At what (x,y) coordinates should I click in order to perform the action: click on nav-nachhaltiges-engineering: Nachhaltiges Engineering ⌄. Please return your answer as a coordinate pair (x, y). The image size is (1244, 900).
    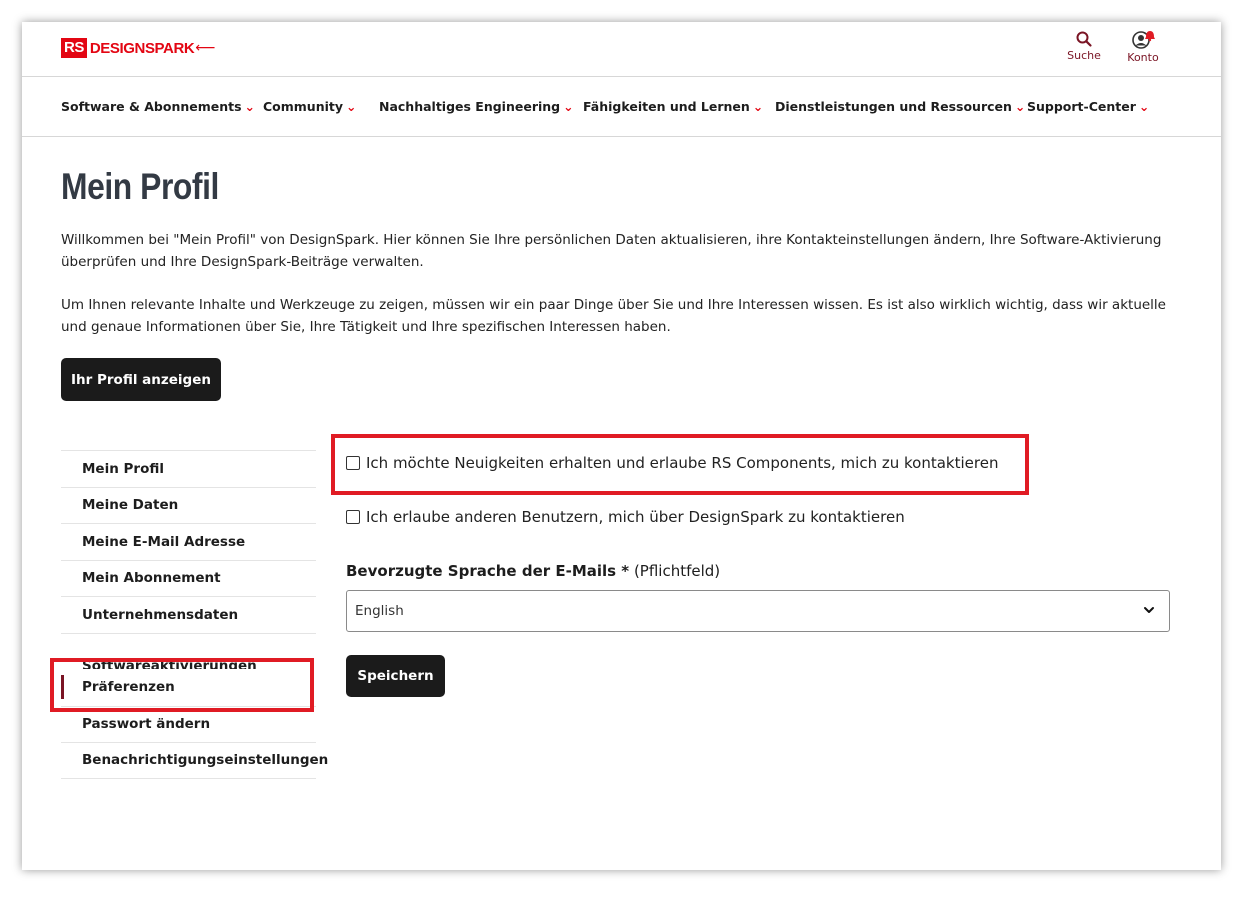
    Looking at the image, I should click on (476, 106).